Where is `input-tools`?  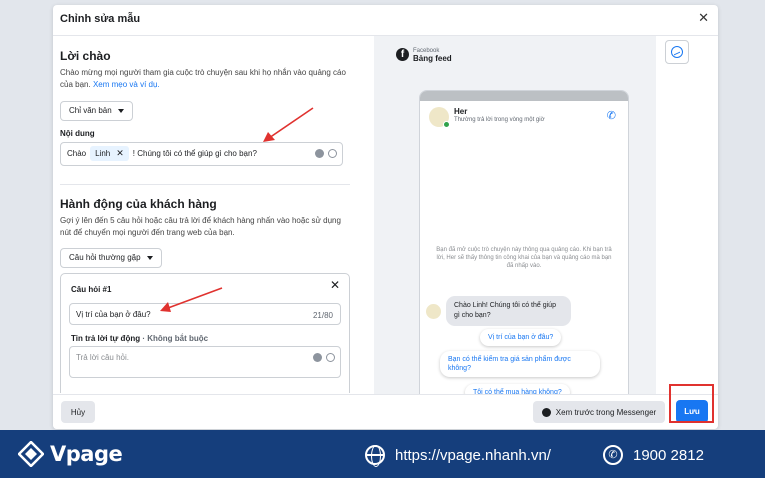
input-tools is located at coordinates (324, 357).